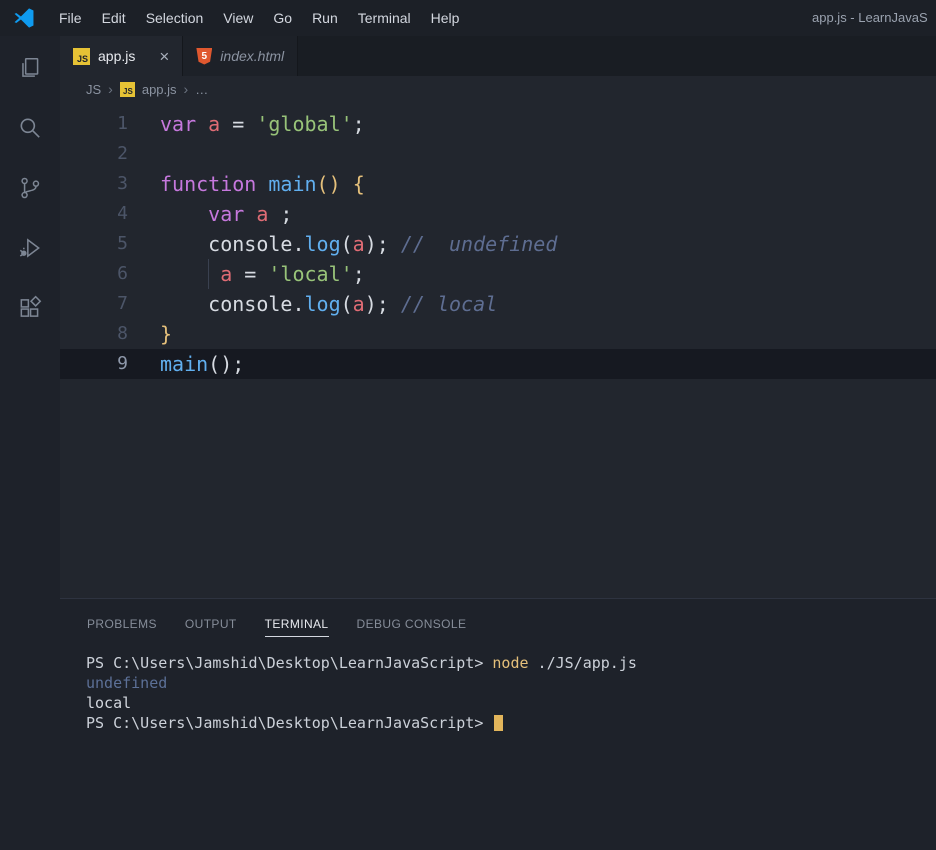 This screenshot has width=936, height=850. What do you see at coordinates (30, 68) in the screenshot?
I see `explorer-icon` at bounding box center [30, 68].